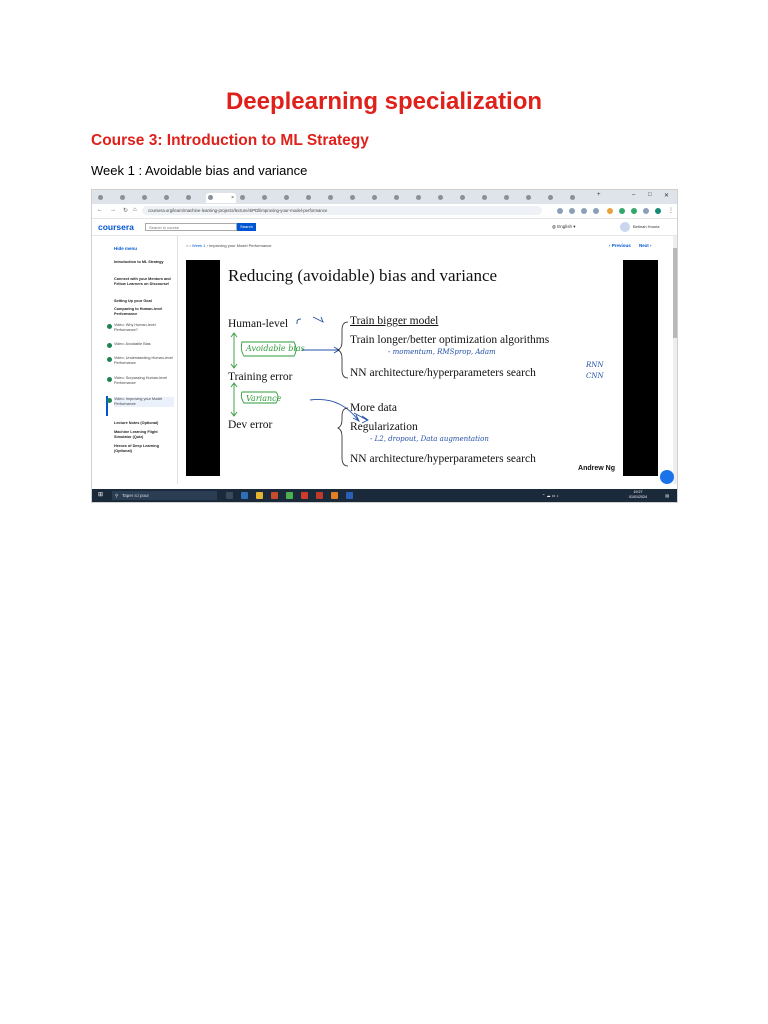 This screenshot has width=768, height=1024. What do you see at coordinates (221, 198) in the screenshot?
I see `browser-tab-active: ×` at bounding box center [221, 198].